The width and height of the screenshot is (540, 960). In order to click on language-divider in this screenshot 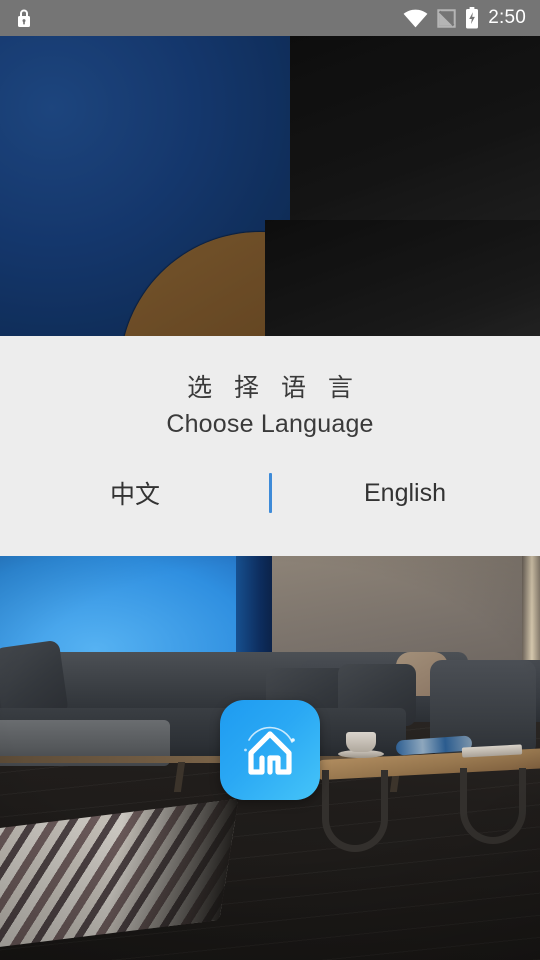, I will do `click(270, 493)`.